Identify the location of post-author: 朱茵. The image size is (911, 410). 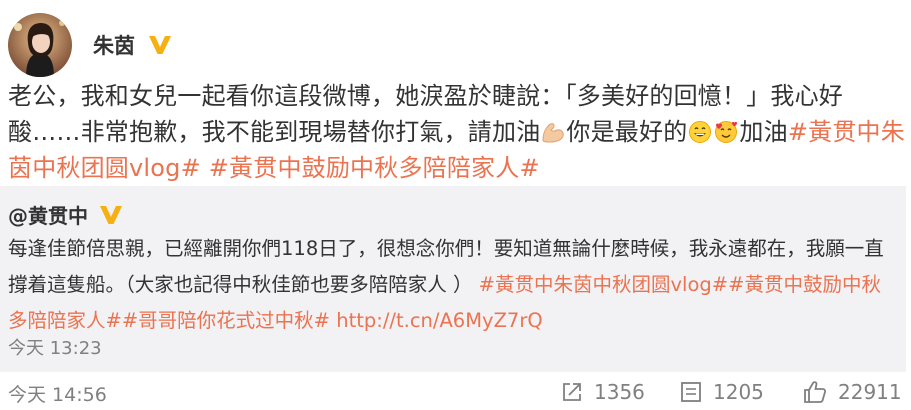
(133, 45).